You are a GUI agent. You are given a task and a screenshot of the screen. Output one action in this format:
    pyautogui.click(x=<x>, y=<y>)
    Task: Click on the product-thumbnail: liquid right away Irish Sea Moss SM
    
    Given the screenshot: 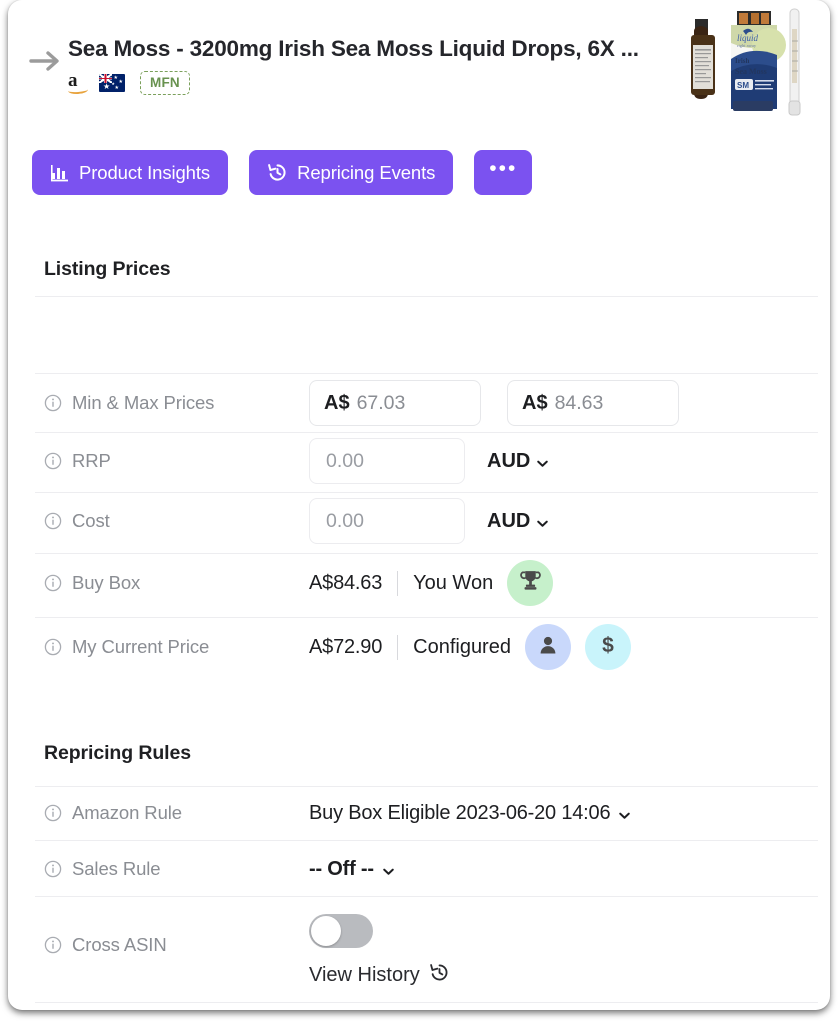 What is the action you would take?
    pyautogui.click(x=751, y=65)
    